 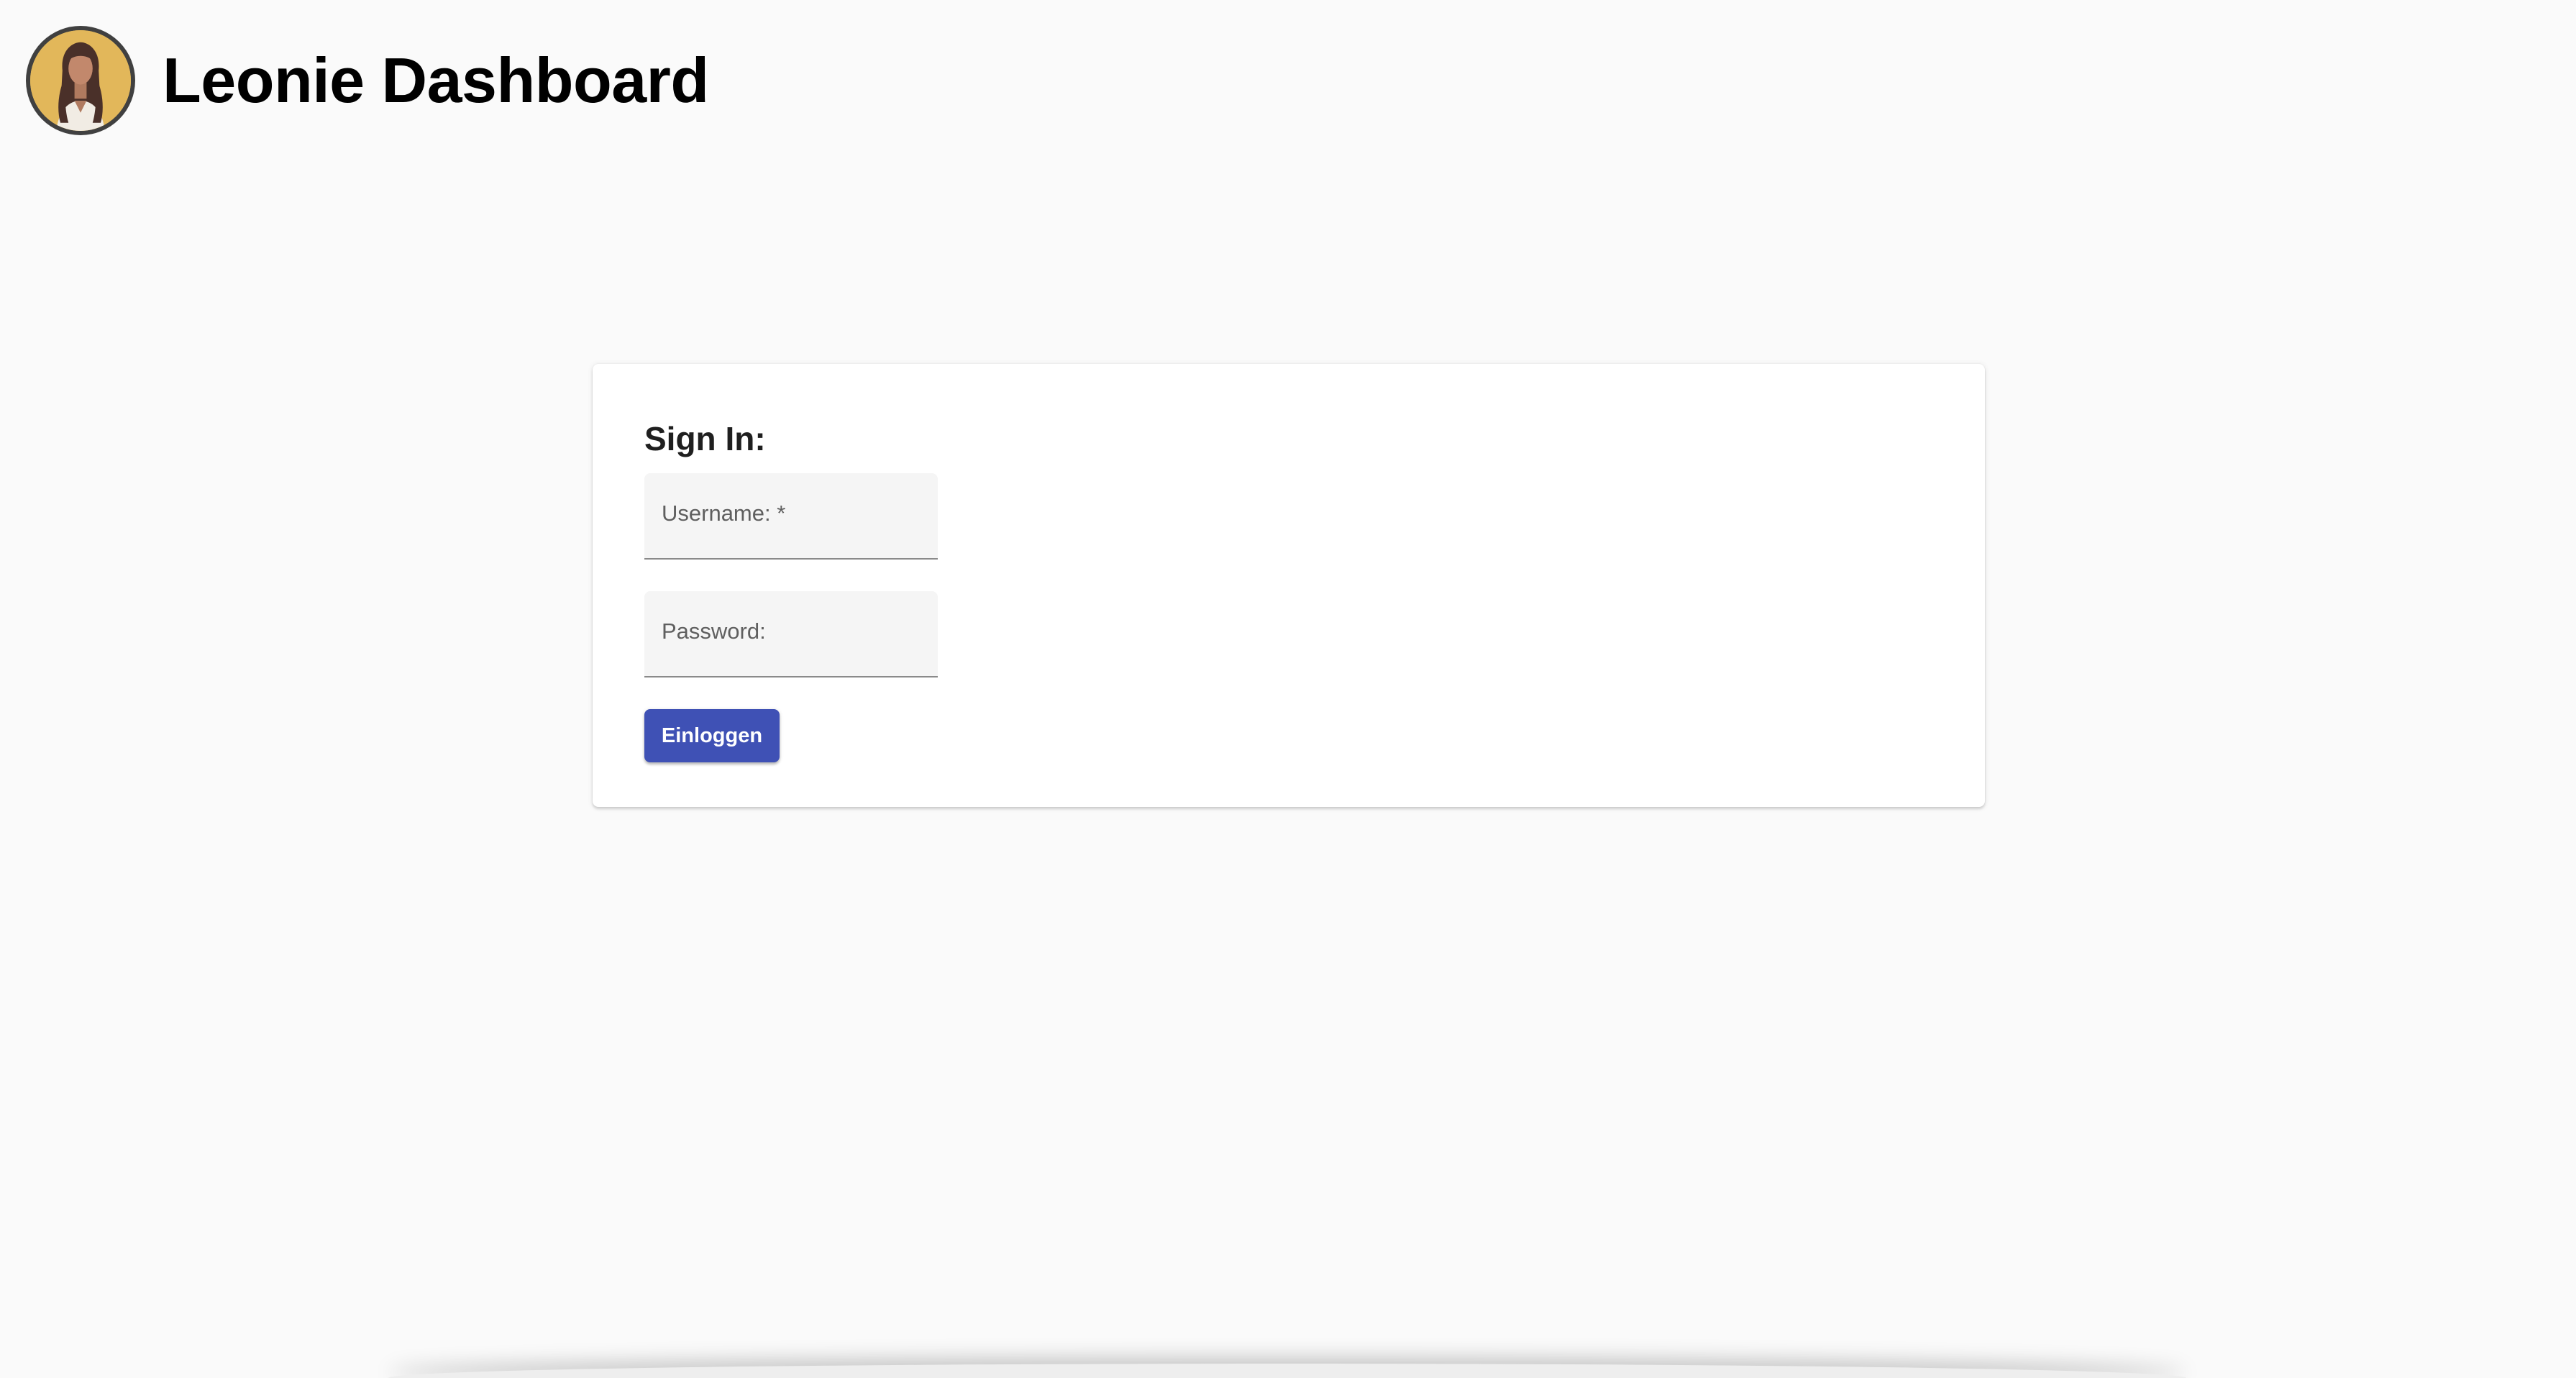 I want to click on login-button: Einloggen, so click(x=712, y=735).